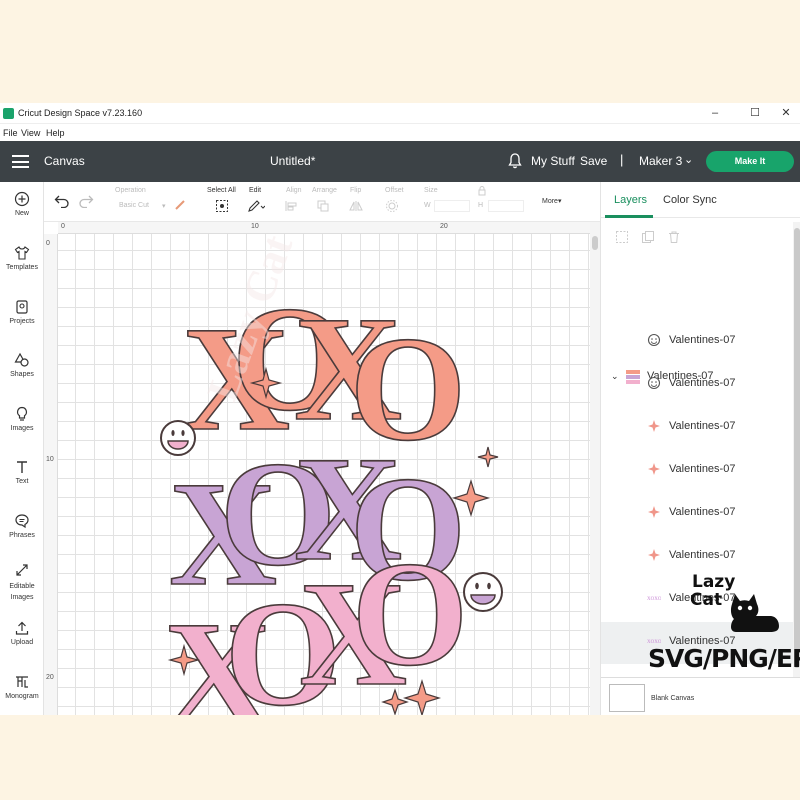 This screenshot has width=800, height=800. I want to click on tab-layers: Layers, so click(630, 200).